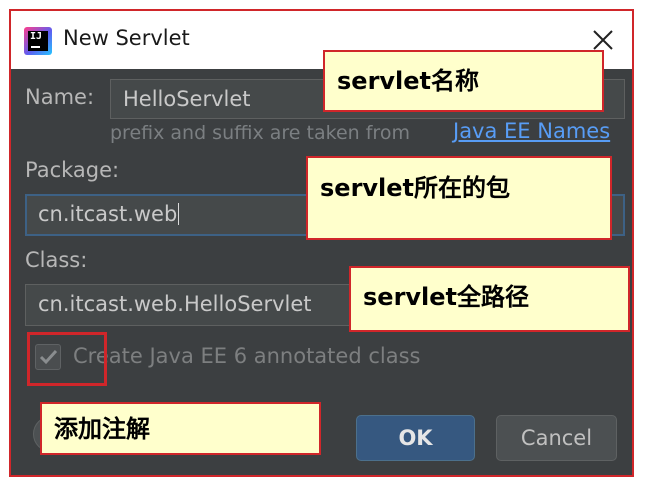 The width and height of the screenshot is (648, 489). Describe the element at coordinates (180, 428) in the screenshot. I see `checkbox-annotation-note: 添加注解` at that location.